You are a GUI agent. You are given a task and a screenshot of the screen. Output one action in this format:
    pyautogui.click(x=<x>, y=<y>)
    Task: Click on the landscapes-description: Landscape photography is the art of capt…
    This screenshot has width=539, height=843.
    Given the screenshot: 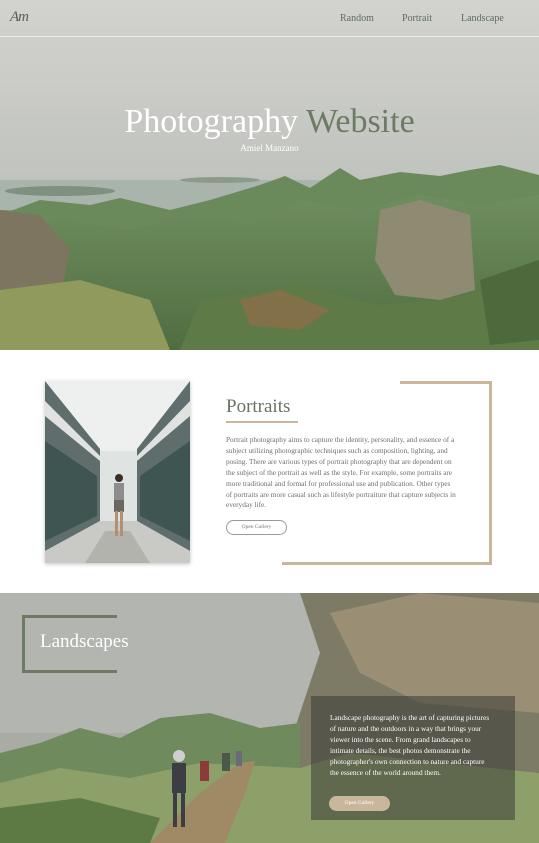 What is the action you would take?
    pyautogui.click(x=410, y=745)
    